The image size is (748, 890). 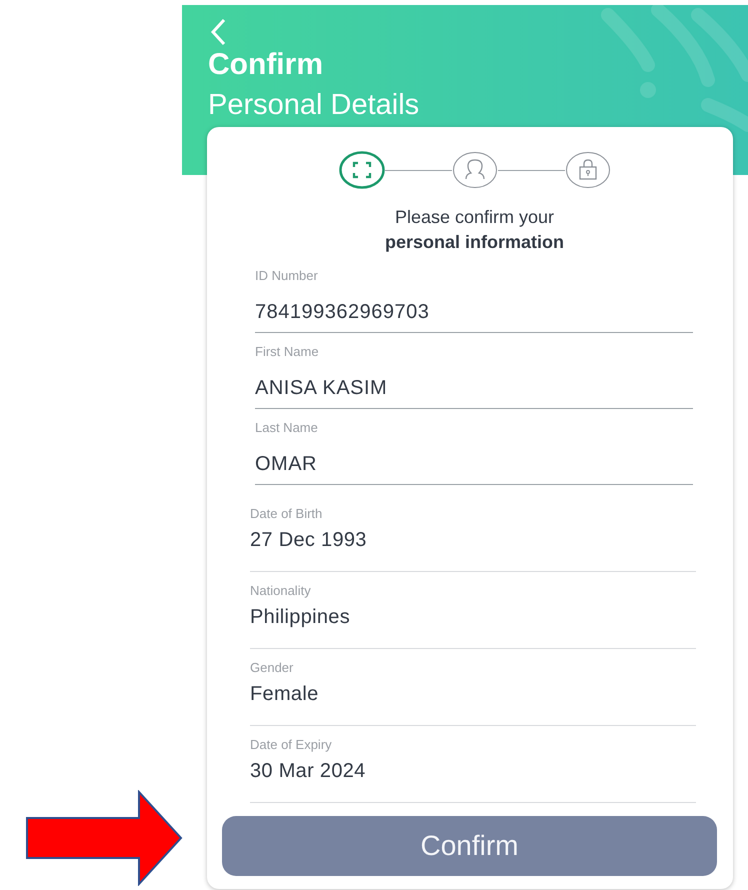 What do you see at coordinates (284, 694) in the screenshot?
I see `field-value: Female` at bounding box center [284, 694].